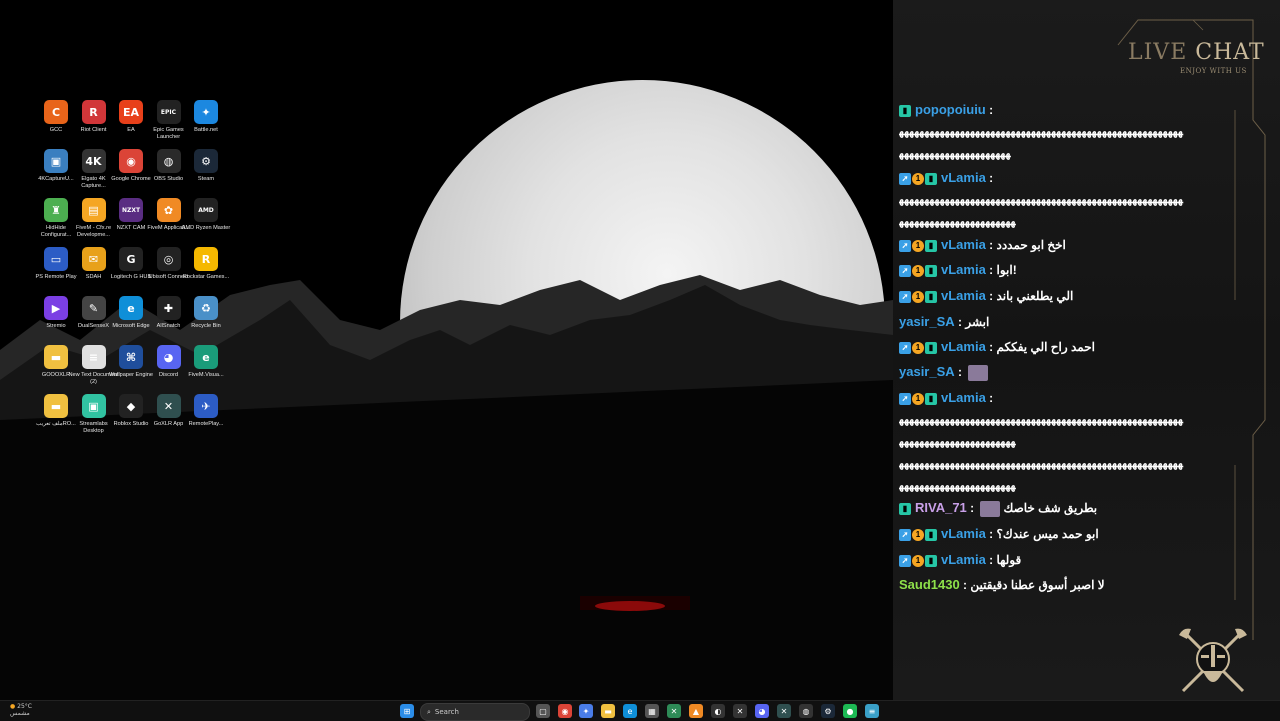  Describe the element at coordinates (446, 712) in the screenshot. I see `search-placeholder: Search` at that location.